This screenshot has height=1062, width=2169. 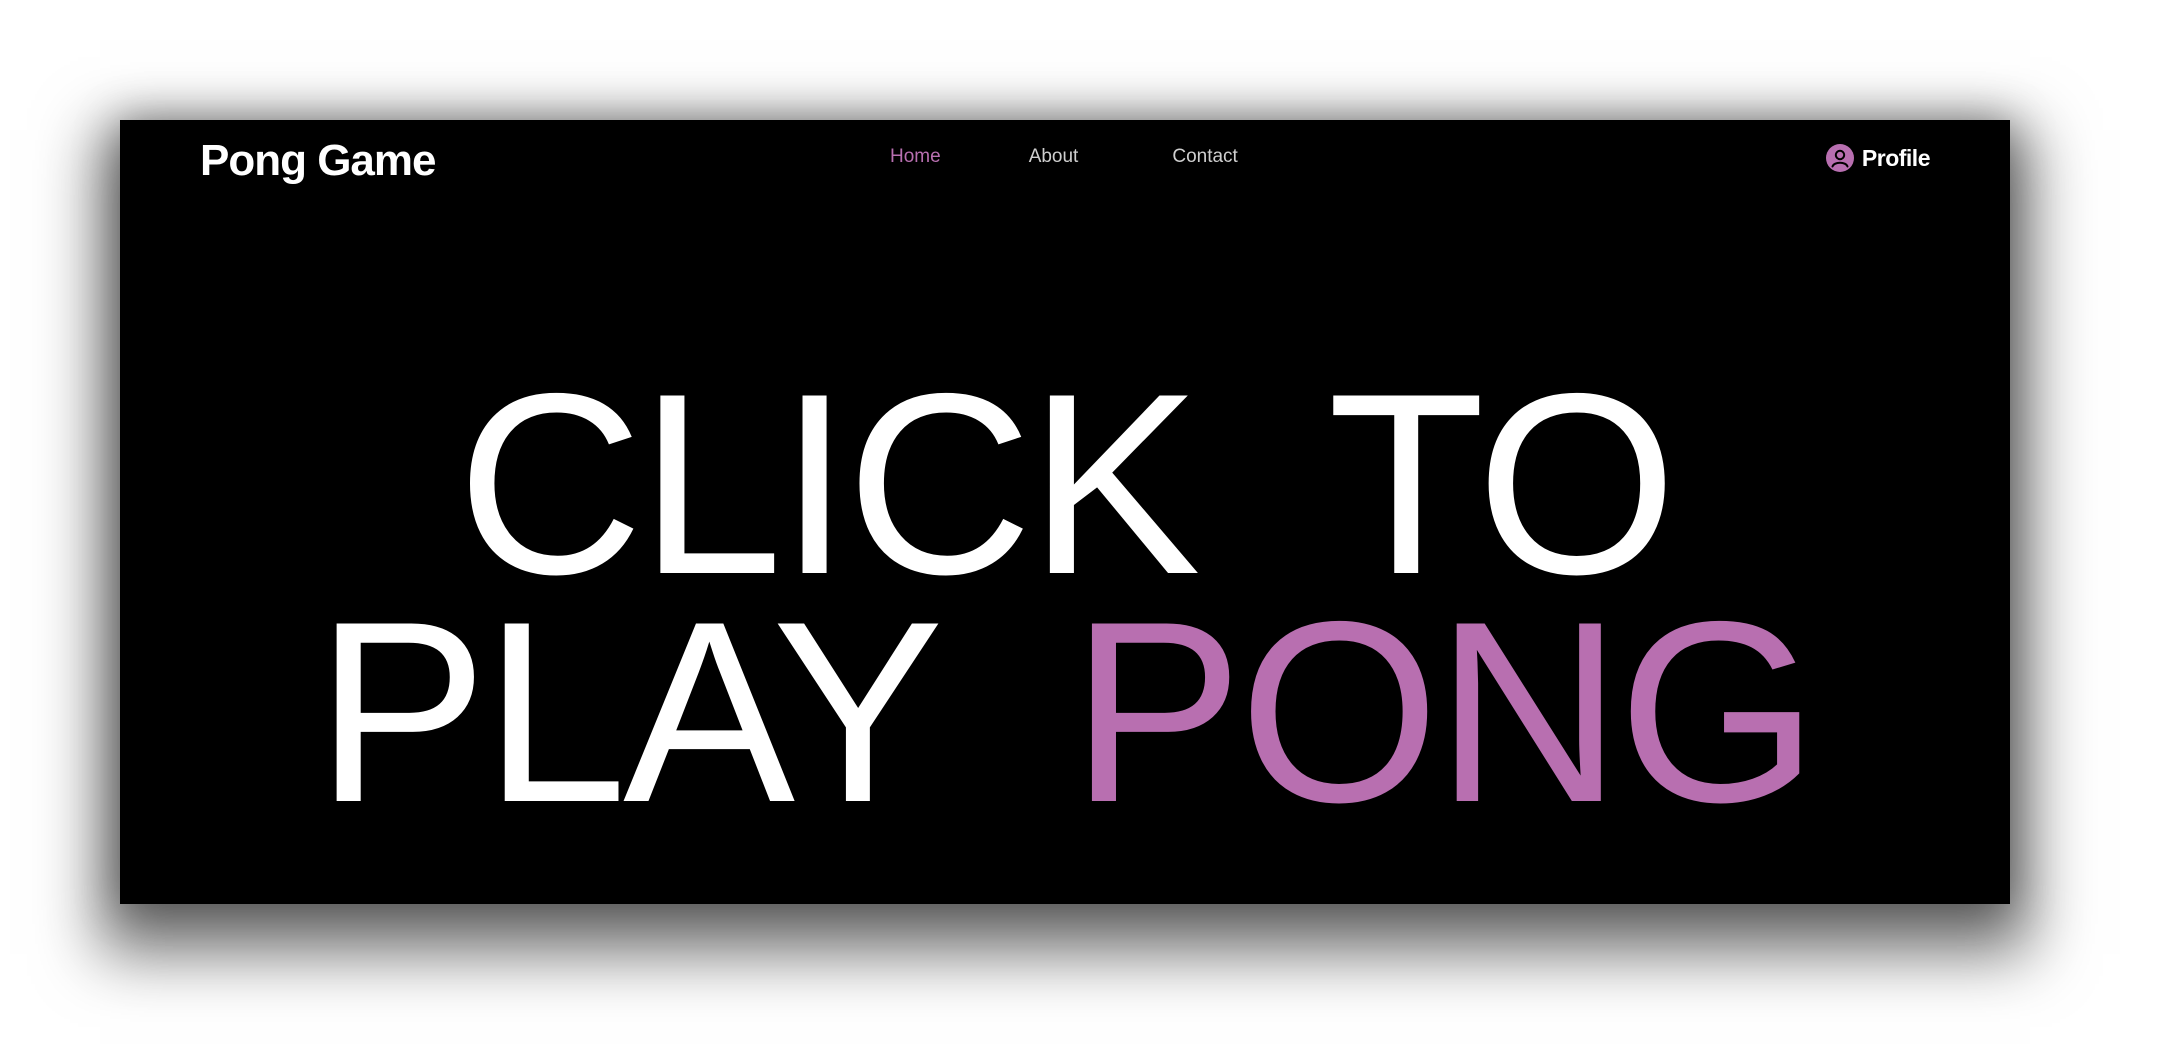 I want to click on hero-play-text: PLAY, so click(x=693, y=711).